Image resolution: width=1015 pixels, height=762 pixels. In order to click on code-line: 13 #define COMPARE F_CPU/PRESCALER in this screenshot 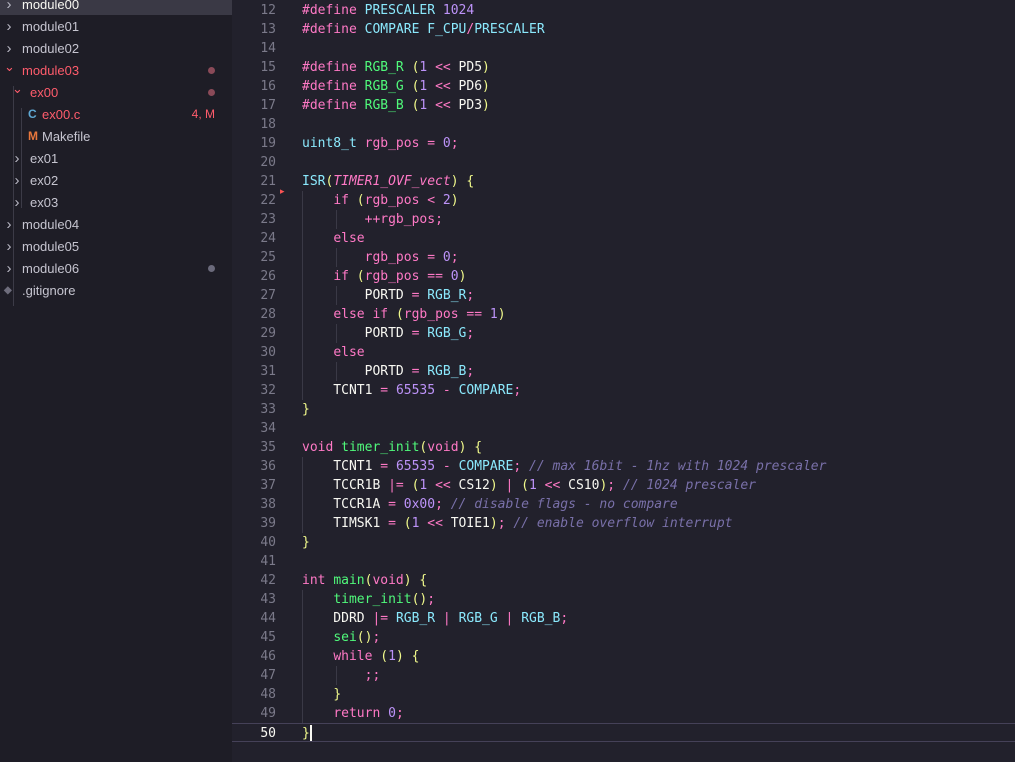, I will do `click(623, 29)`.